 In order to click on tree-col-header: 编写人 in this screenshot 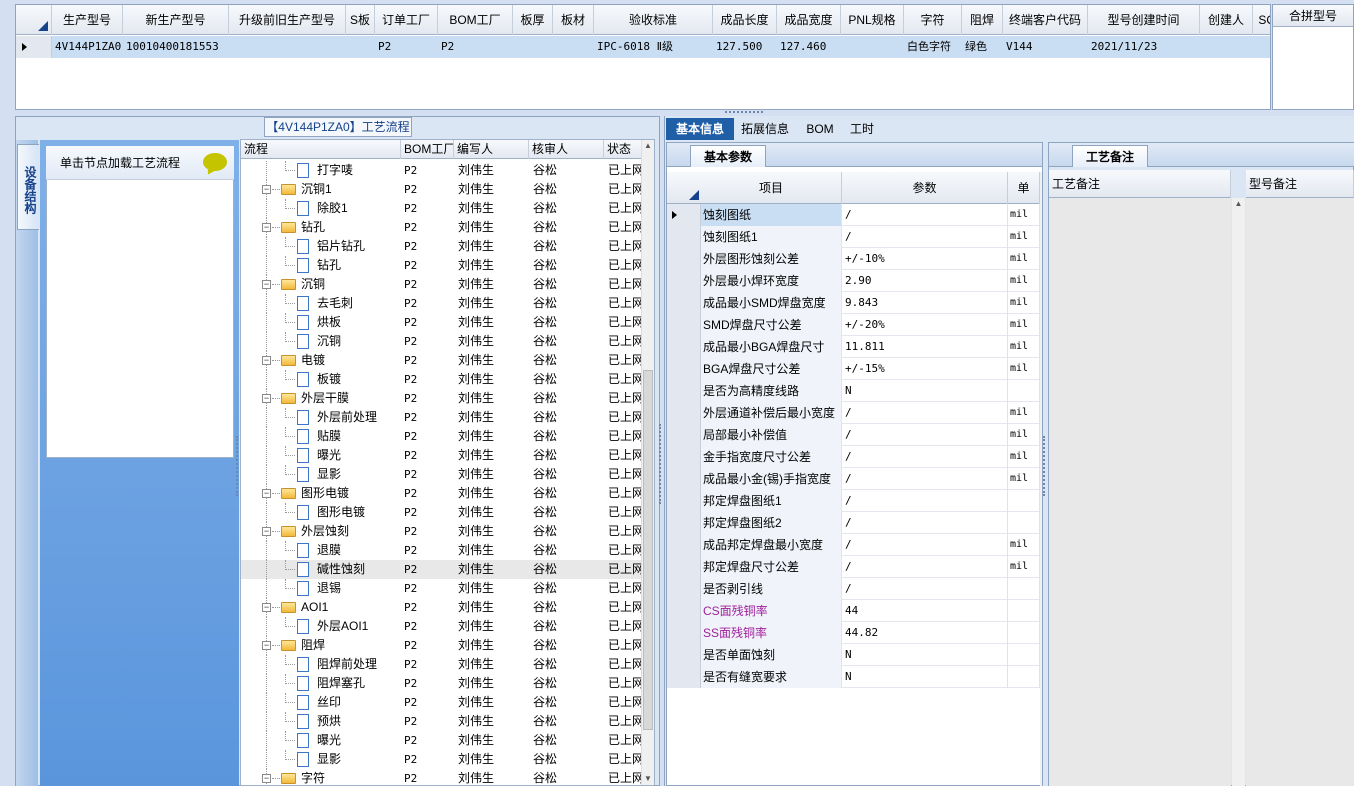, I will do `click(491, 149)`.